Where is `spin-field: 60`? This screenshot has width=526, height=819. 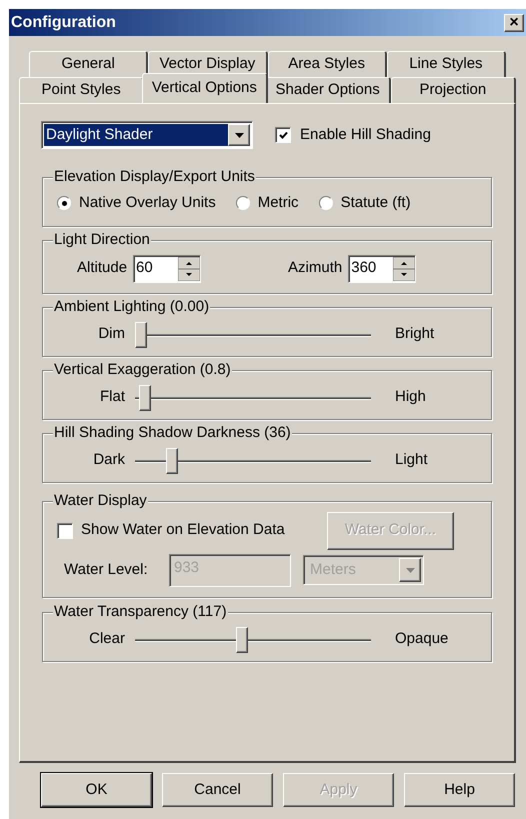 spin-field: 60 is located at coordinates (167, 268).